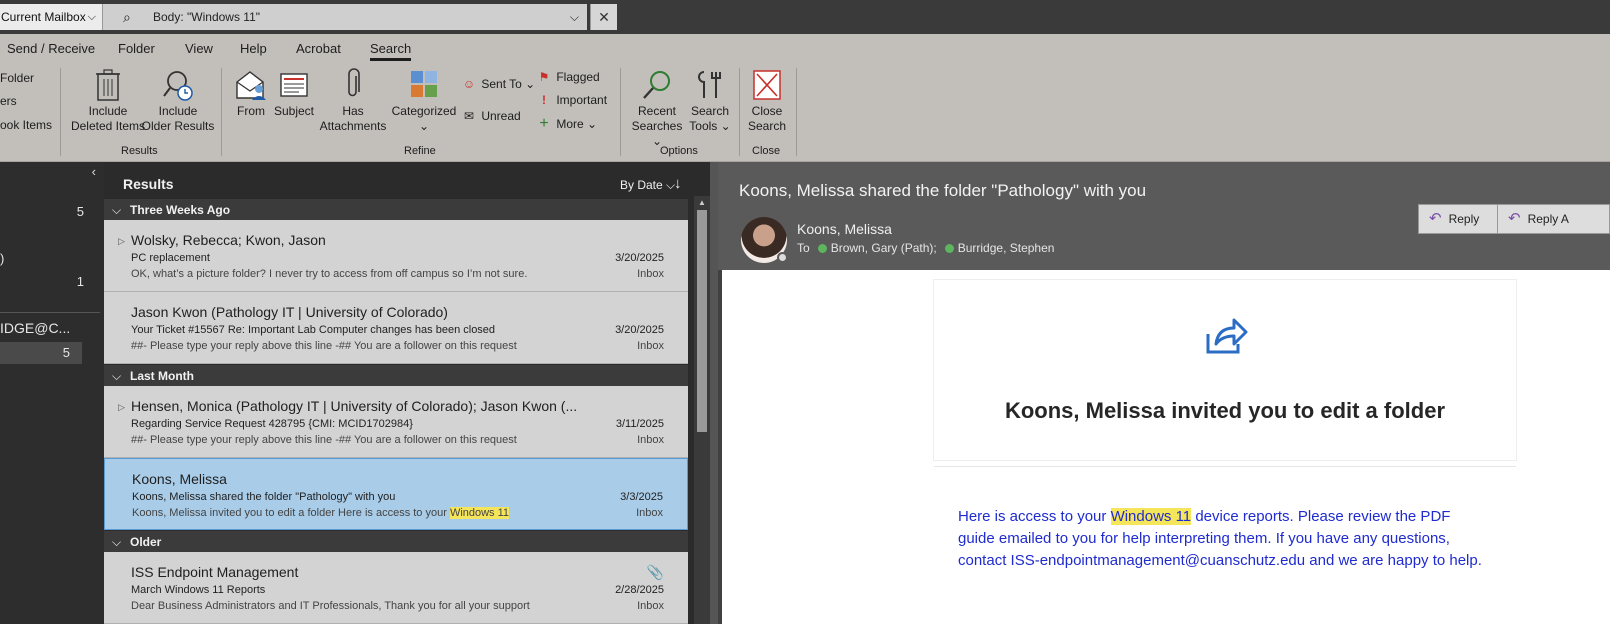 This screenshot has width=1610, height=624. I want to click on reply-button: ↶ Reply, so click(1458, 219).